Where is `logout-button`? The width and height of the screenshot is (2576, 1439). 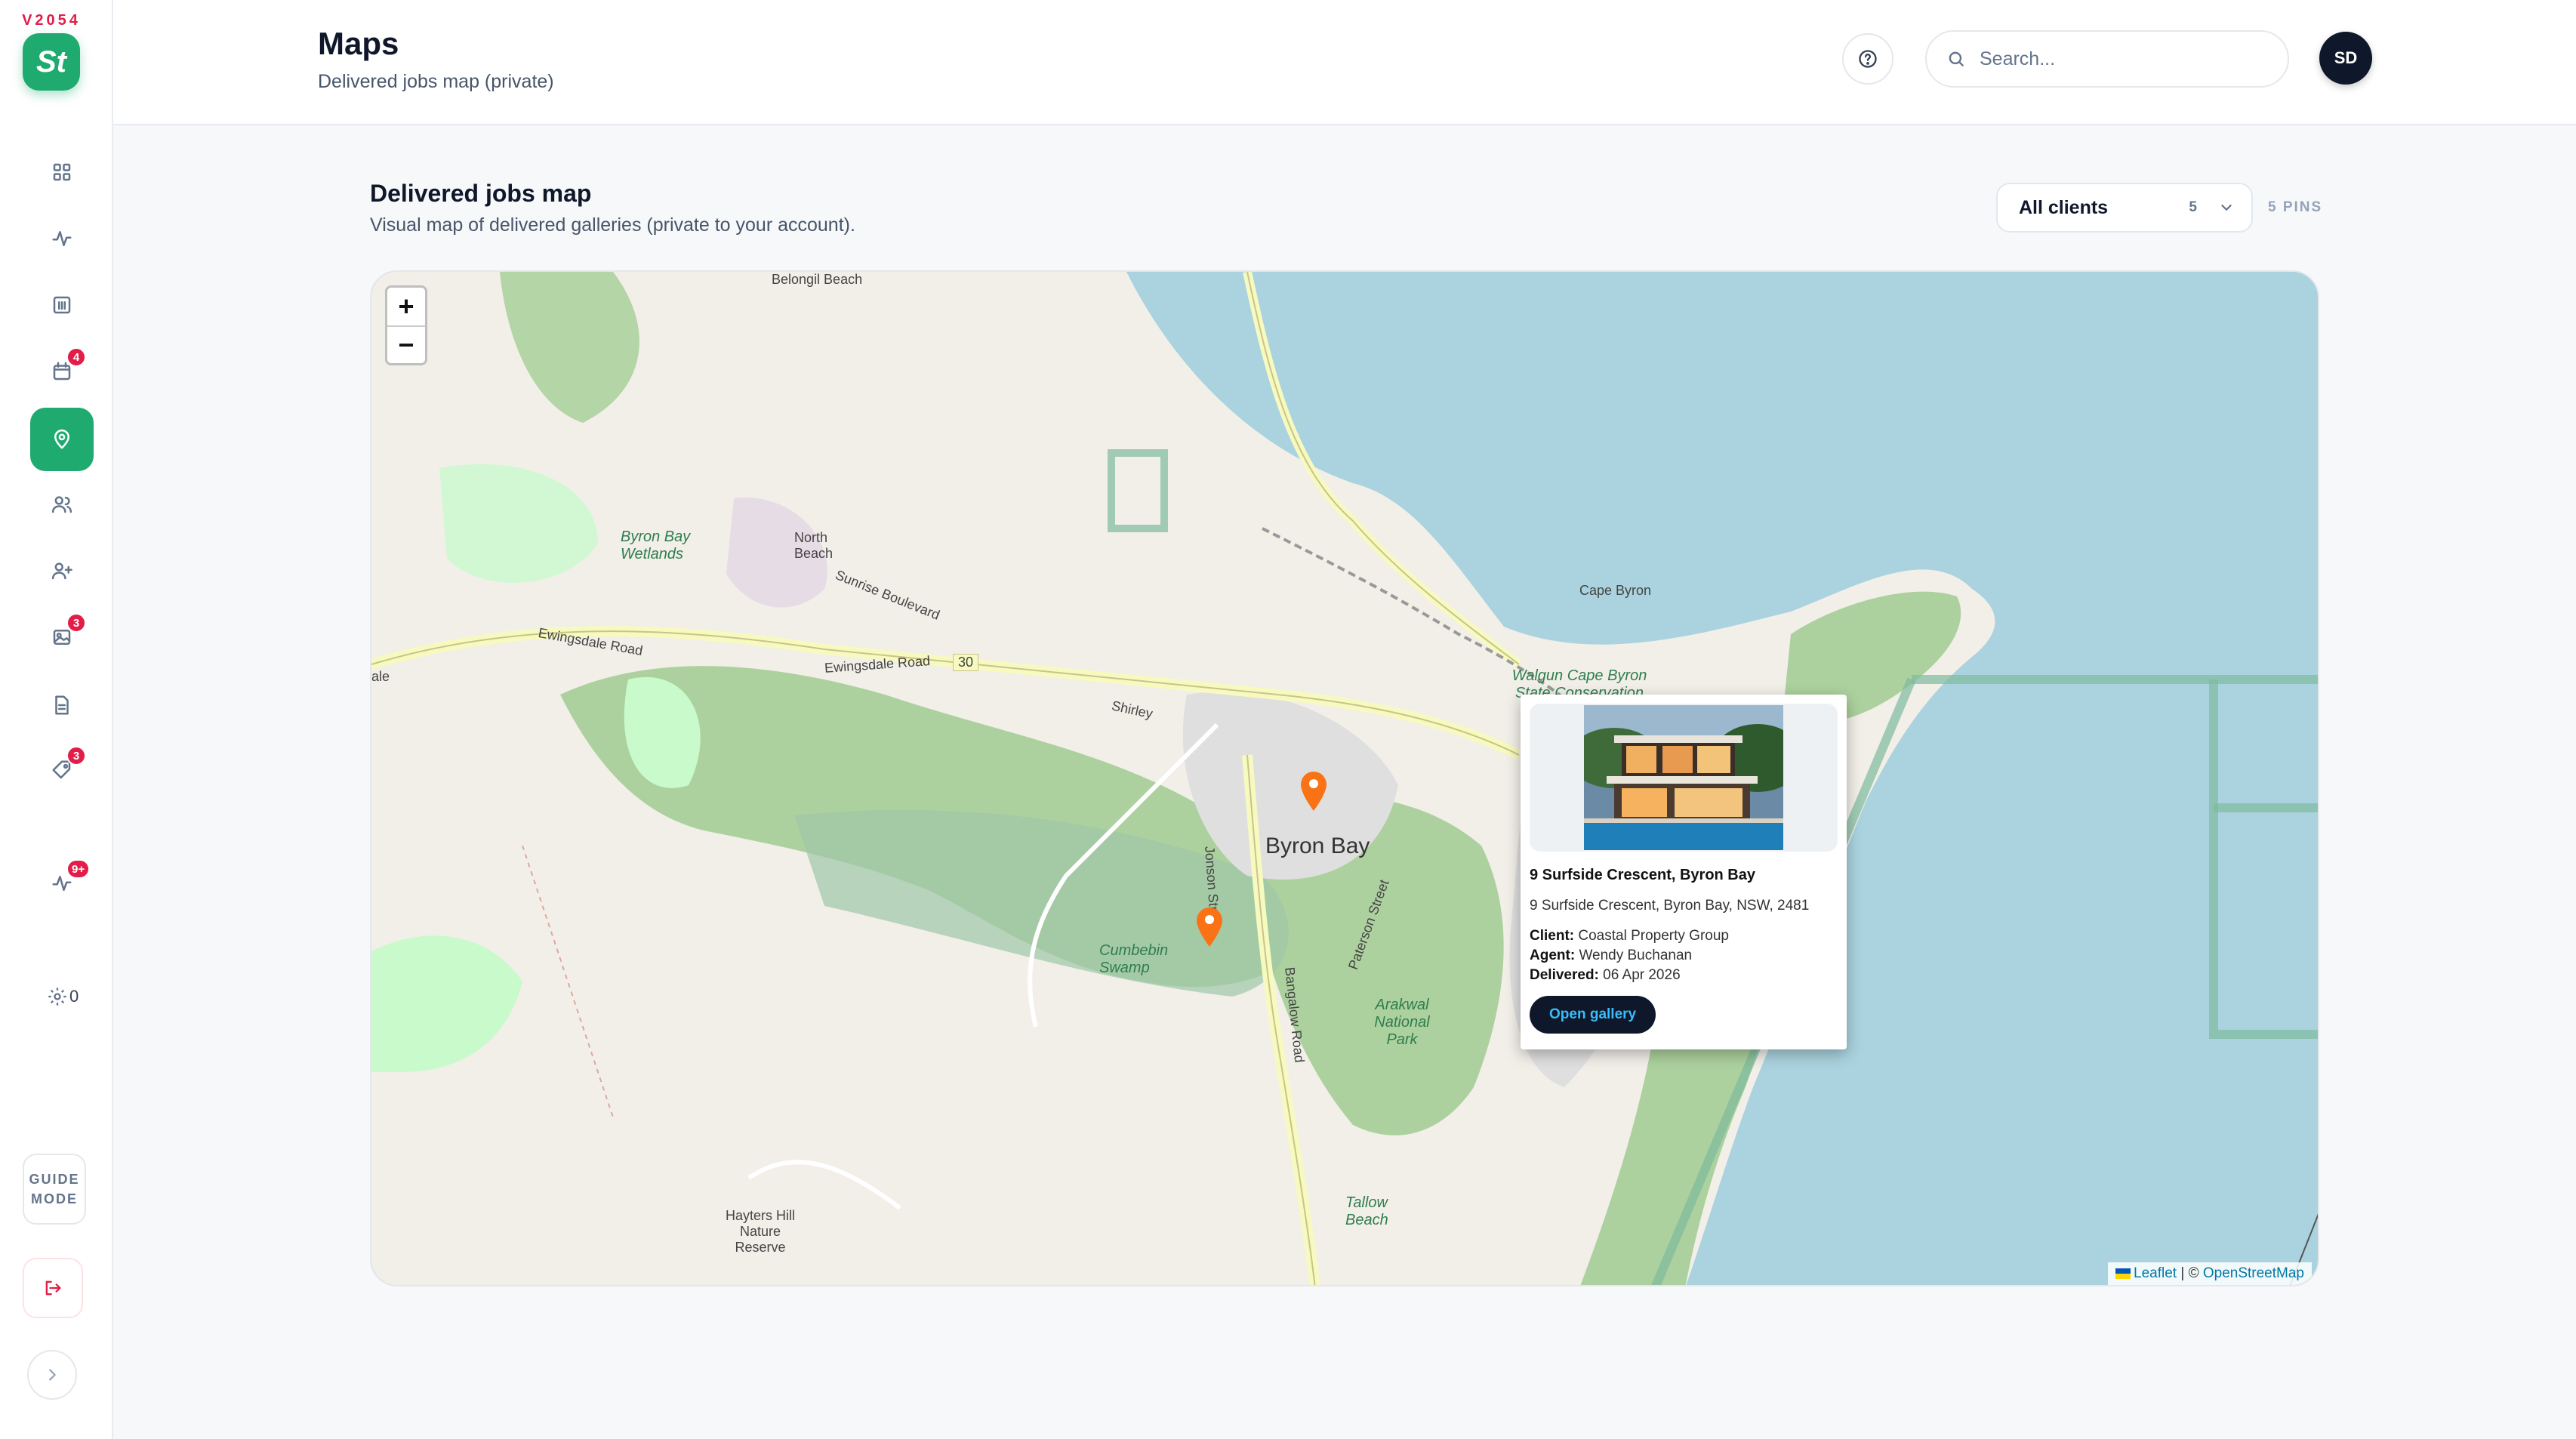
logout-button is located at coordinates (53, 1288).